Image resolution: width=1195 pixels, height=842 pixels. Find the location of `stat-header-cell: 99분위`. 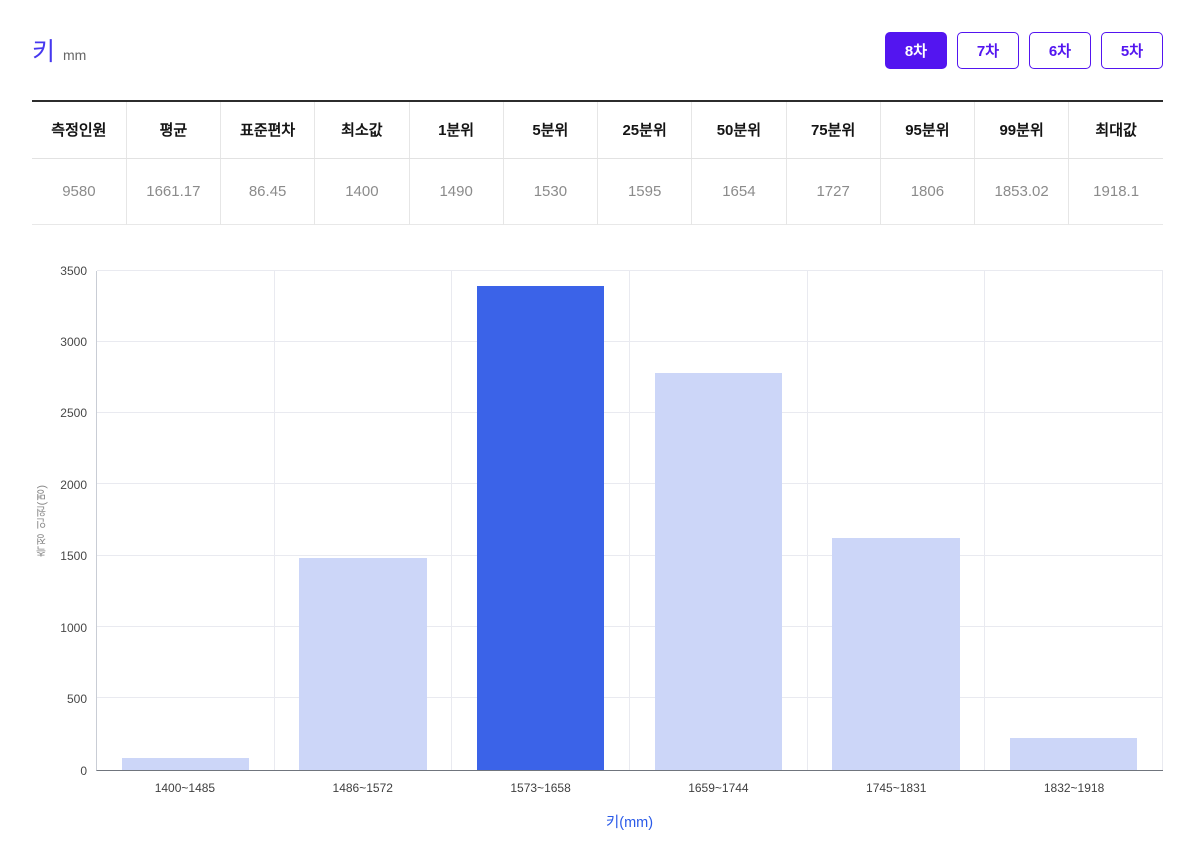

stat-header-cell: 99분위 is located at coordinates (1021, 130).